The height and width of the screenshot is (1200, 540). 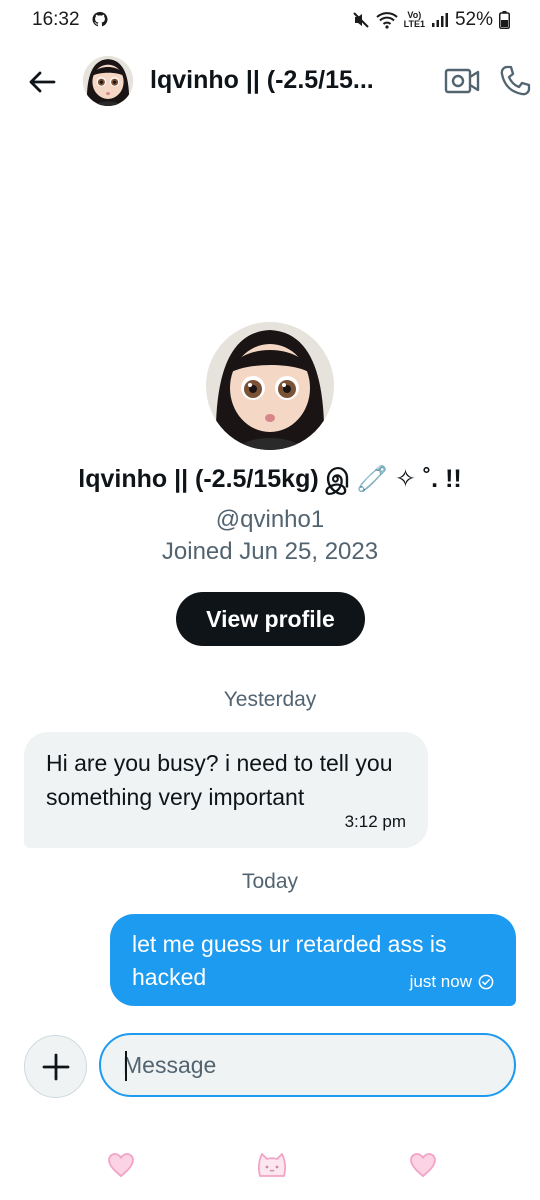 I want to click on nav-cat-center, so click(x=271, y=1165).